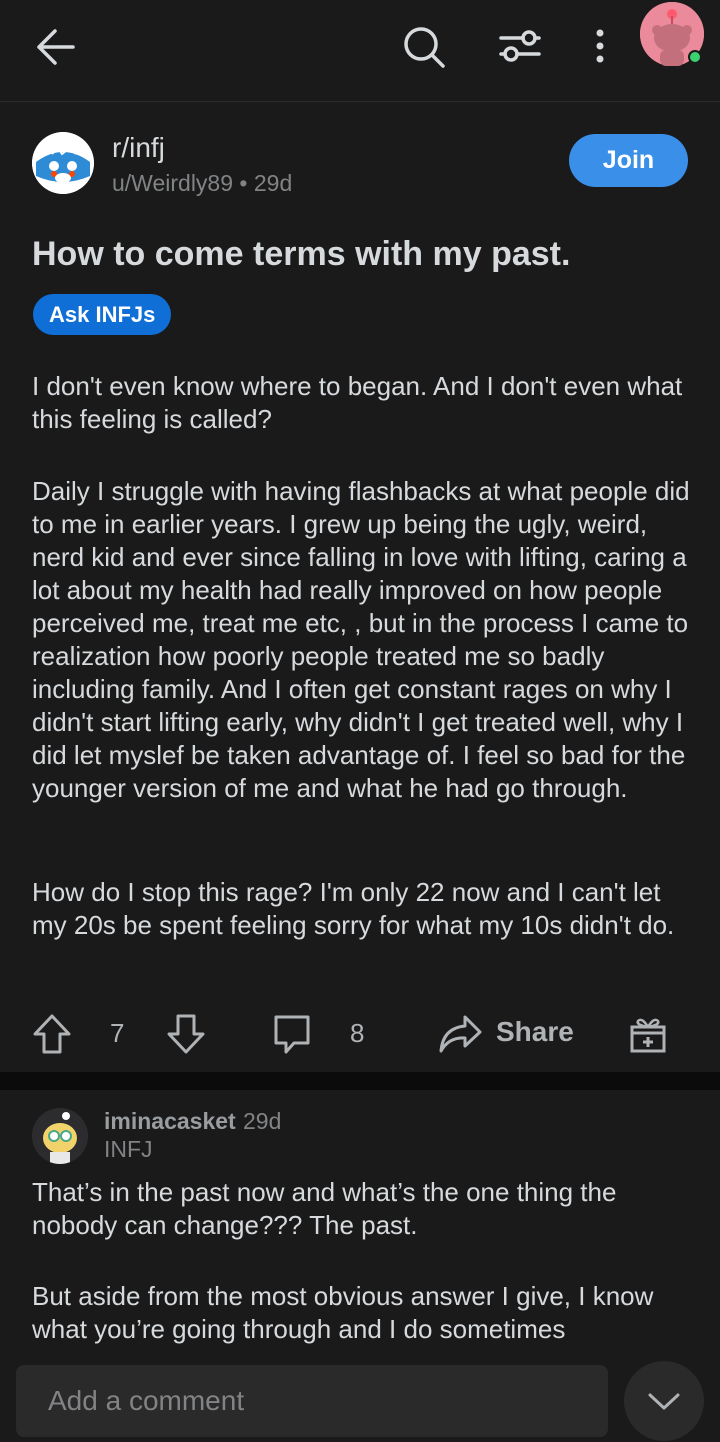 This screenshot has width=720, height=1442. Describe the element at coordinates (117, 1033) in the screenshot. I see `vote-count: 7` at that location.